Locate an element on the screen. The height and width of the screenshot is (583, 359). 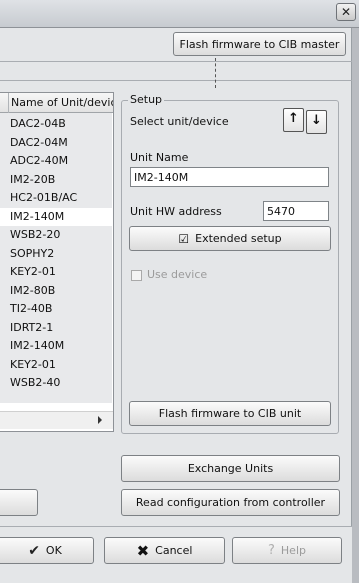
help-button: ? Help is located at coordinates (287, 550).